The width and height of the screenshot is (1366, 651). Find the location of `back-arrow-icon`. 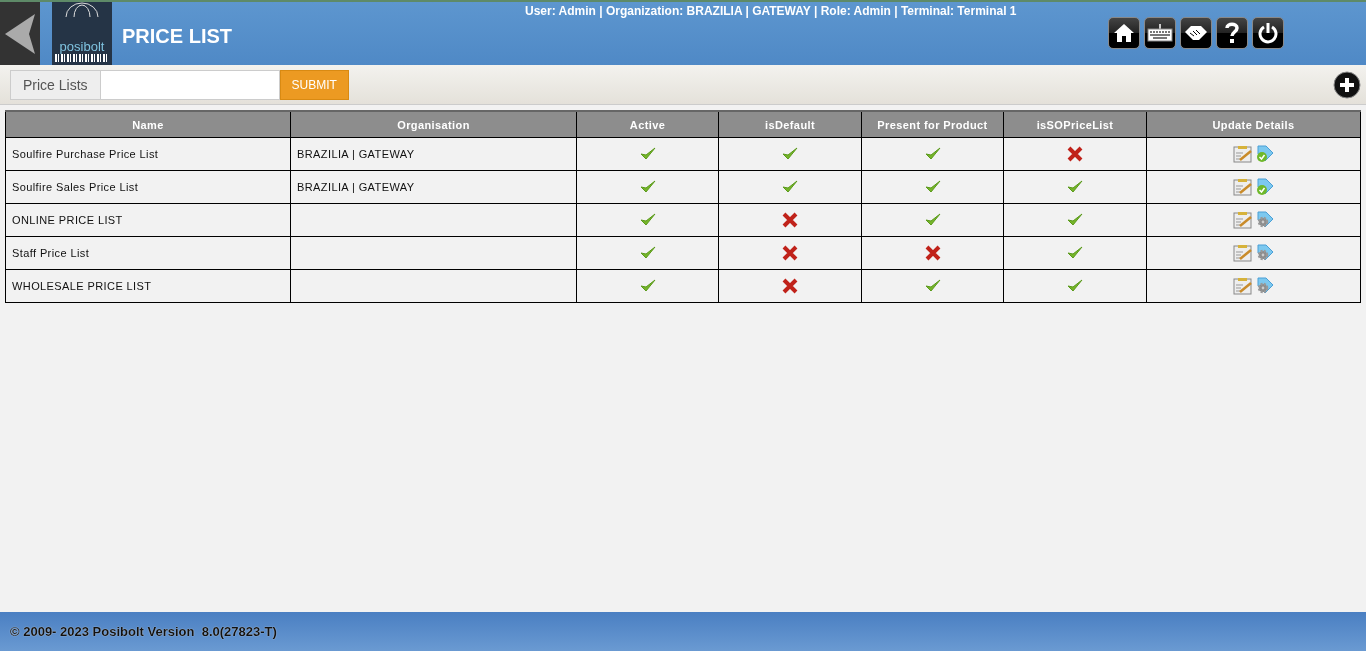

back-arrow-icon is located at coordinates (20, 33).